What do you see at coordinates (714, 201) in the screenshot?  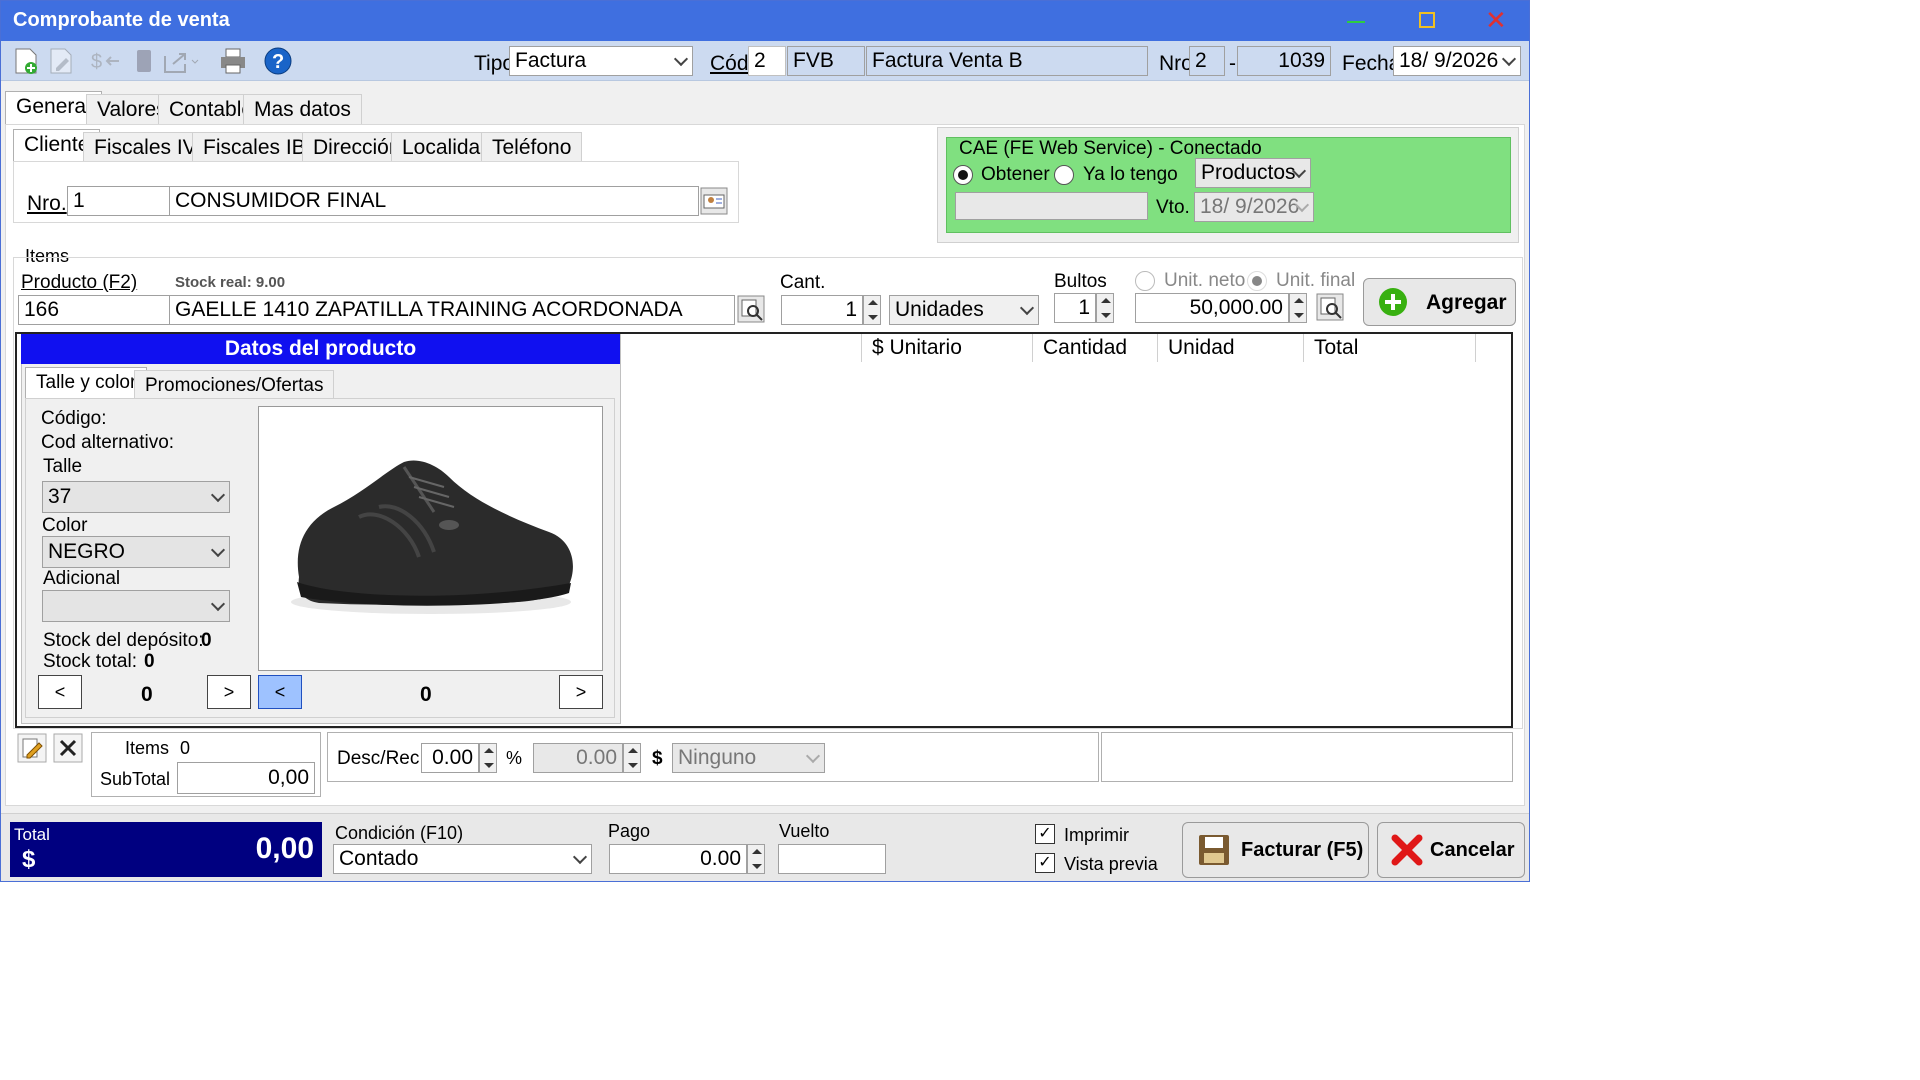 I see `client-lookup-icon` at bounding box center [714, 201].